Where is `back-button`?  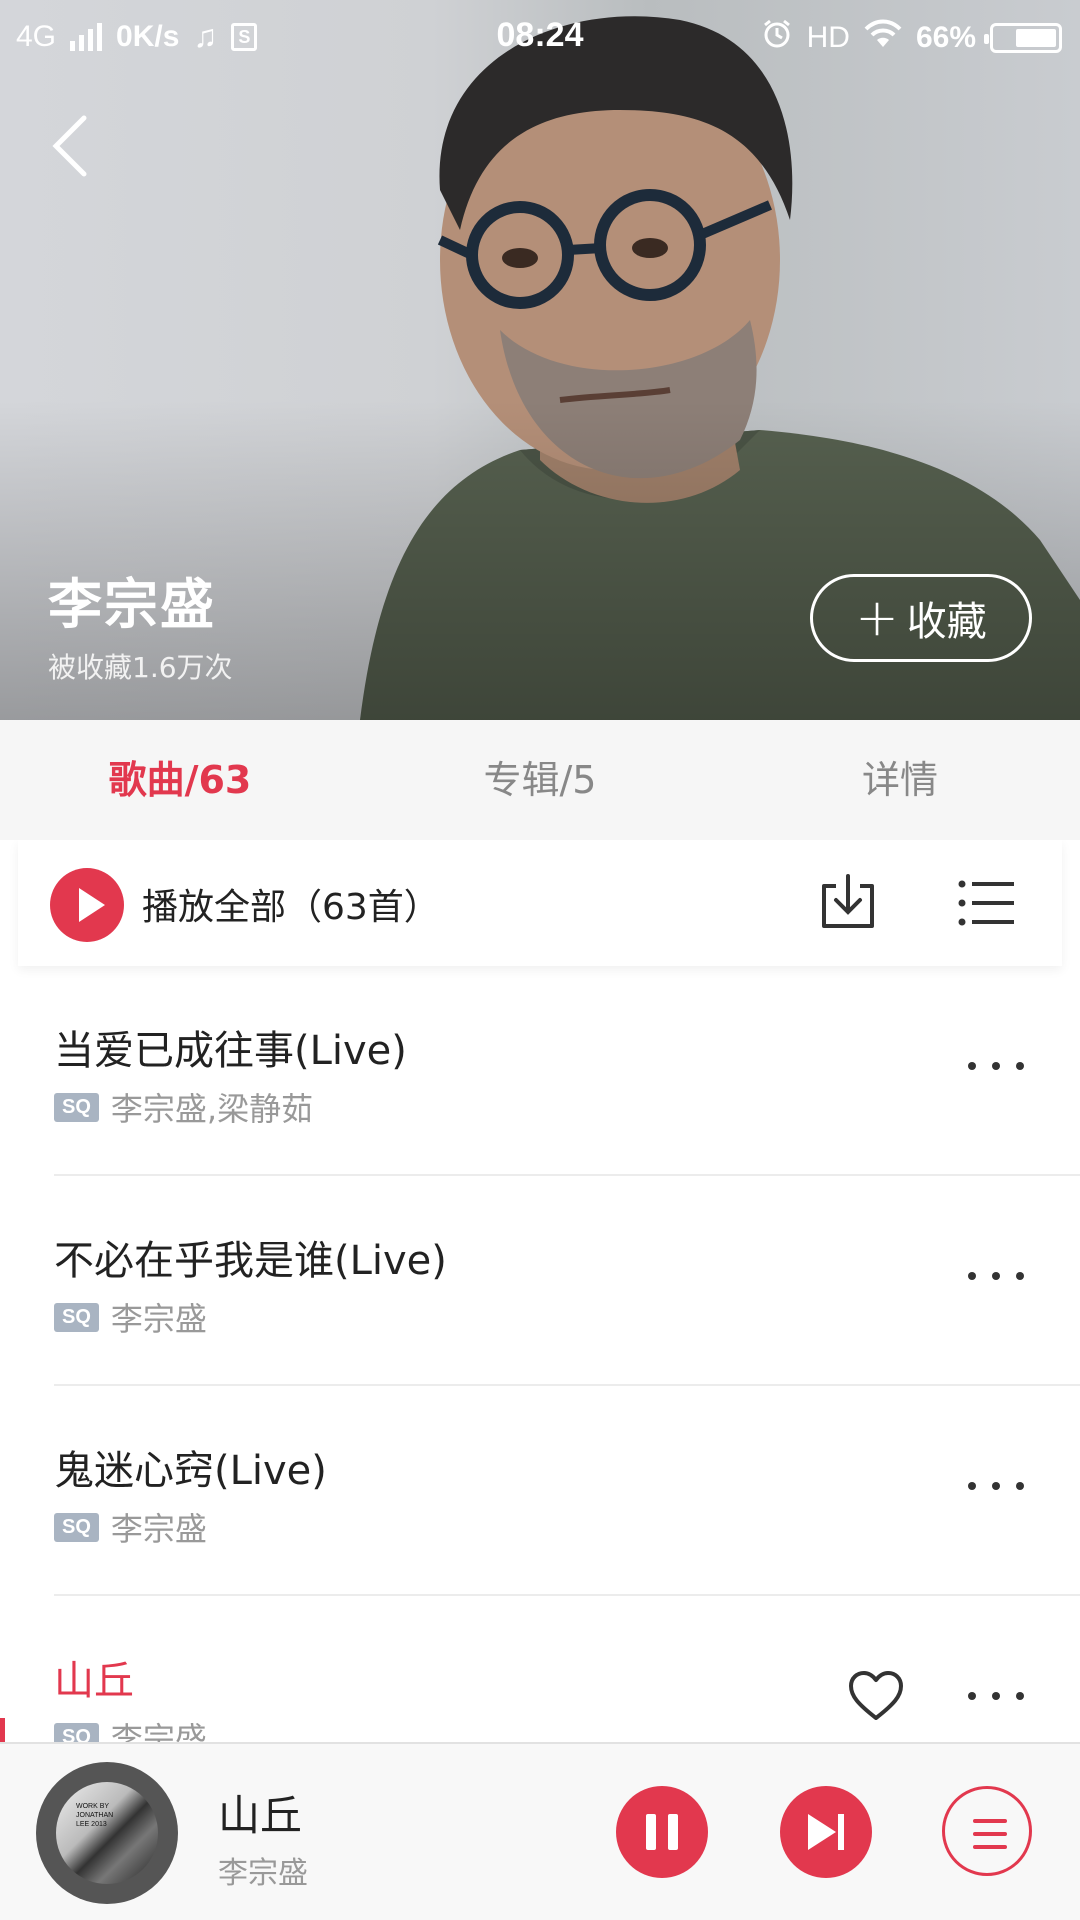 back-button is located at coordinates (70, 146).